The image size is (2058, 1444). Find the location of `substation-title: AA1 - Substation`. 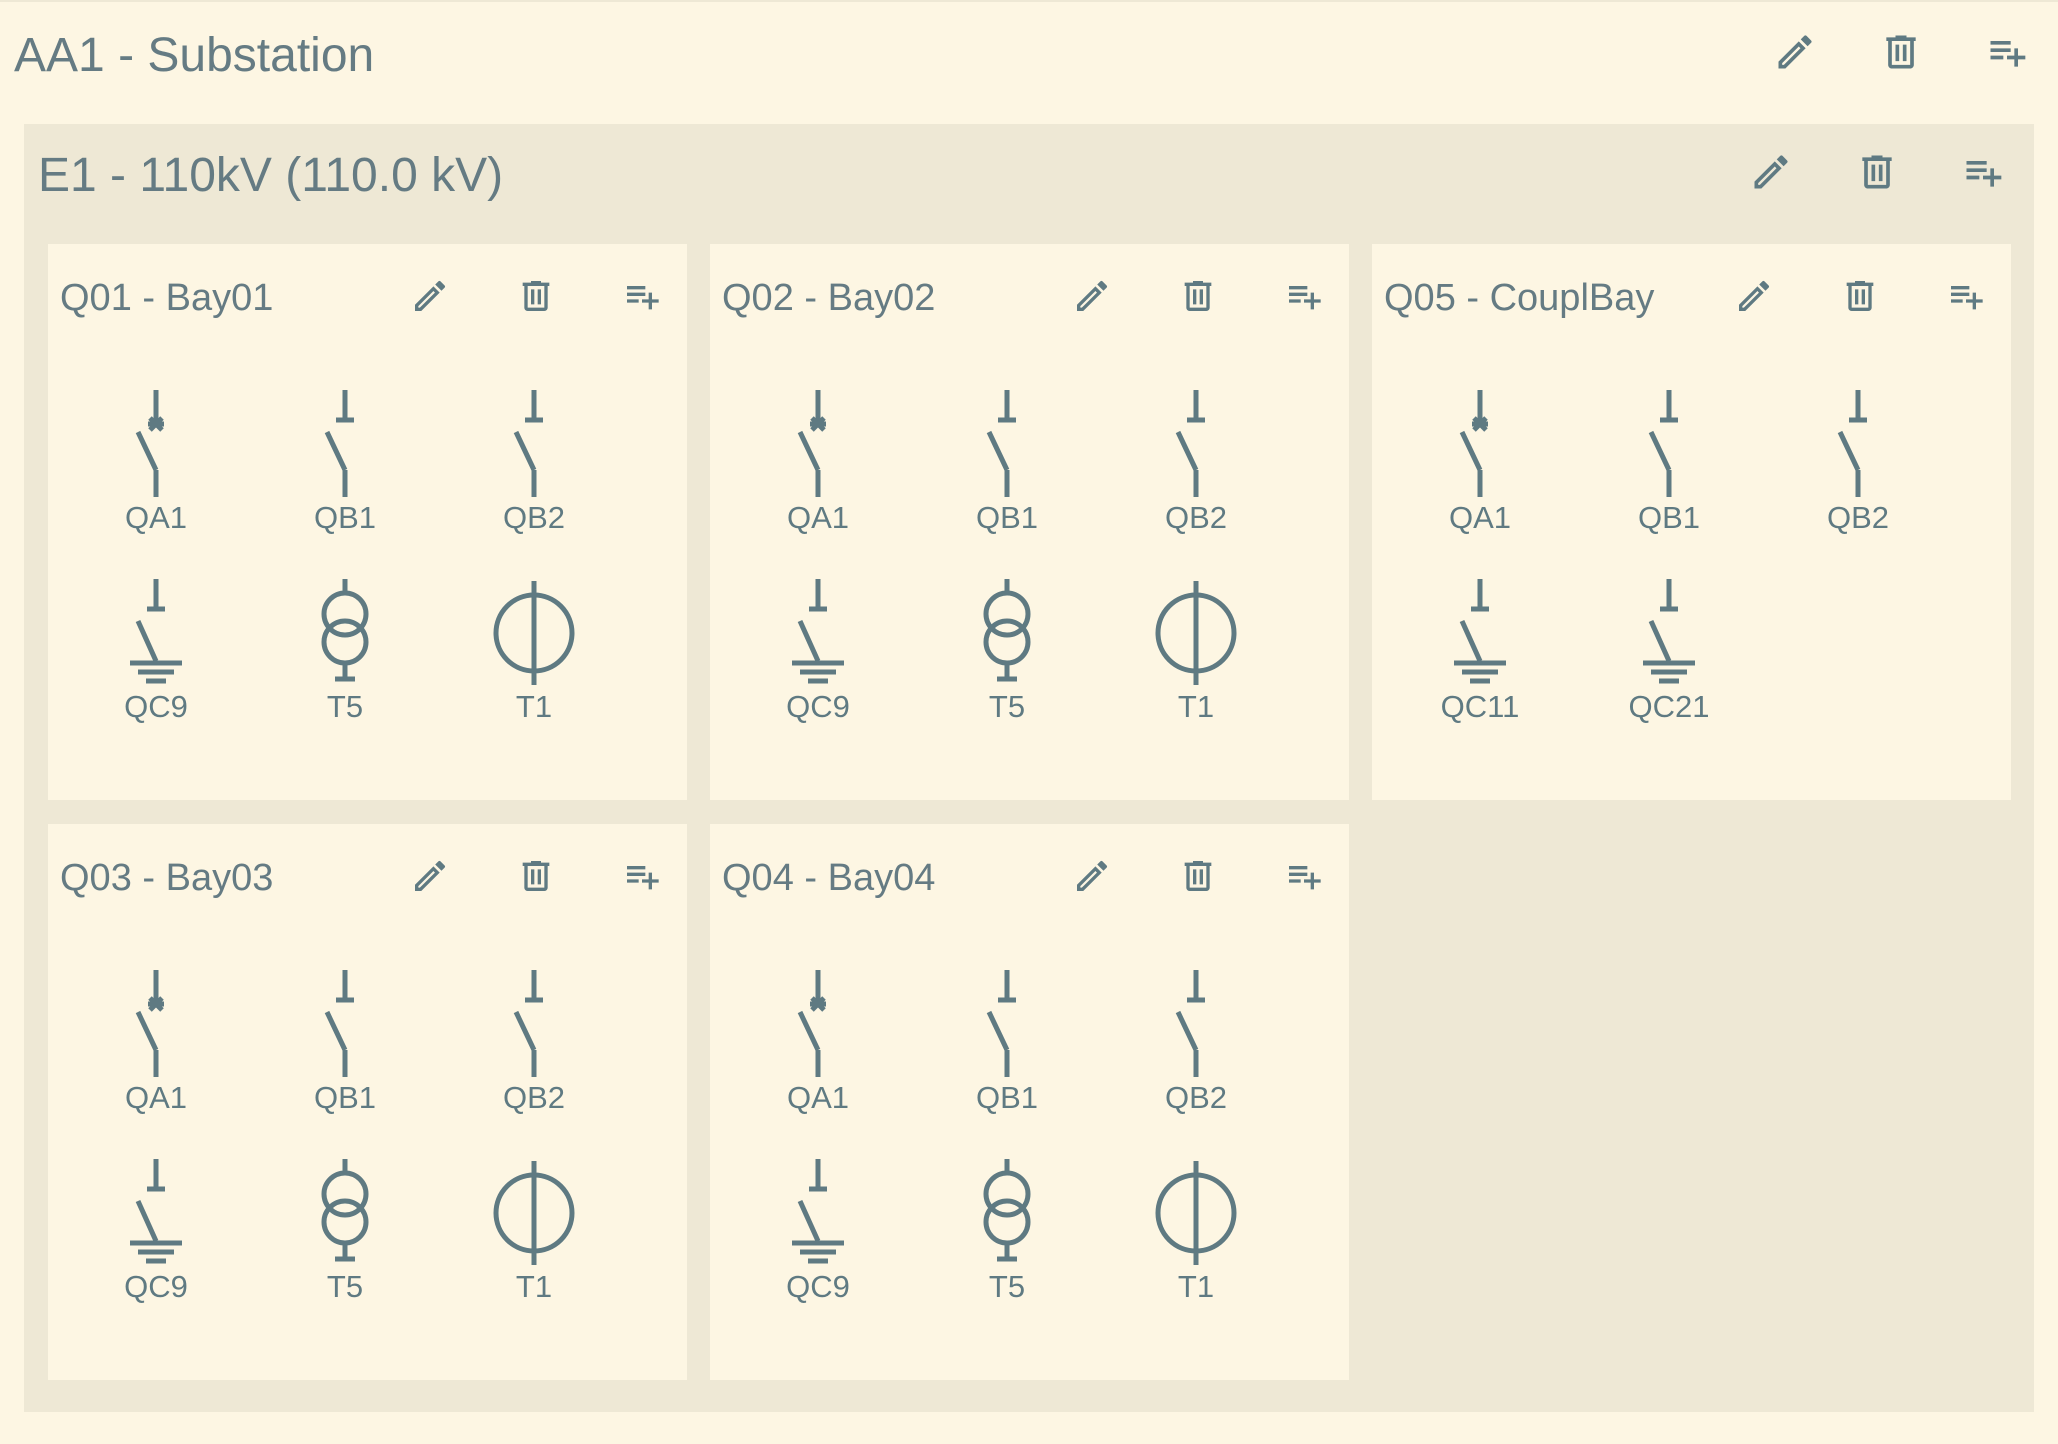

substation-title: AA1 - Substation is located at coordinates (194, 55).